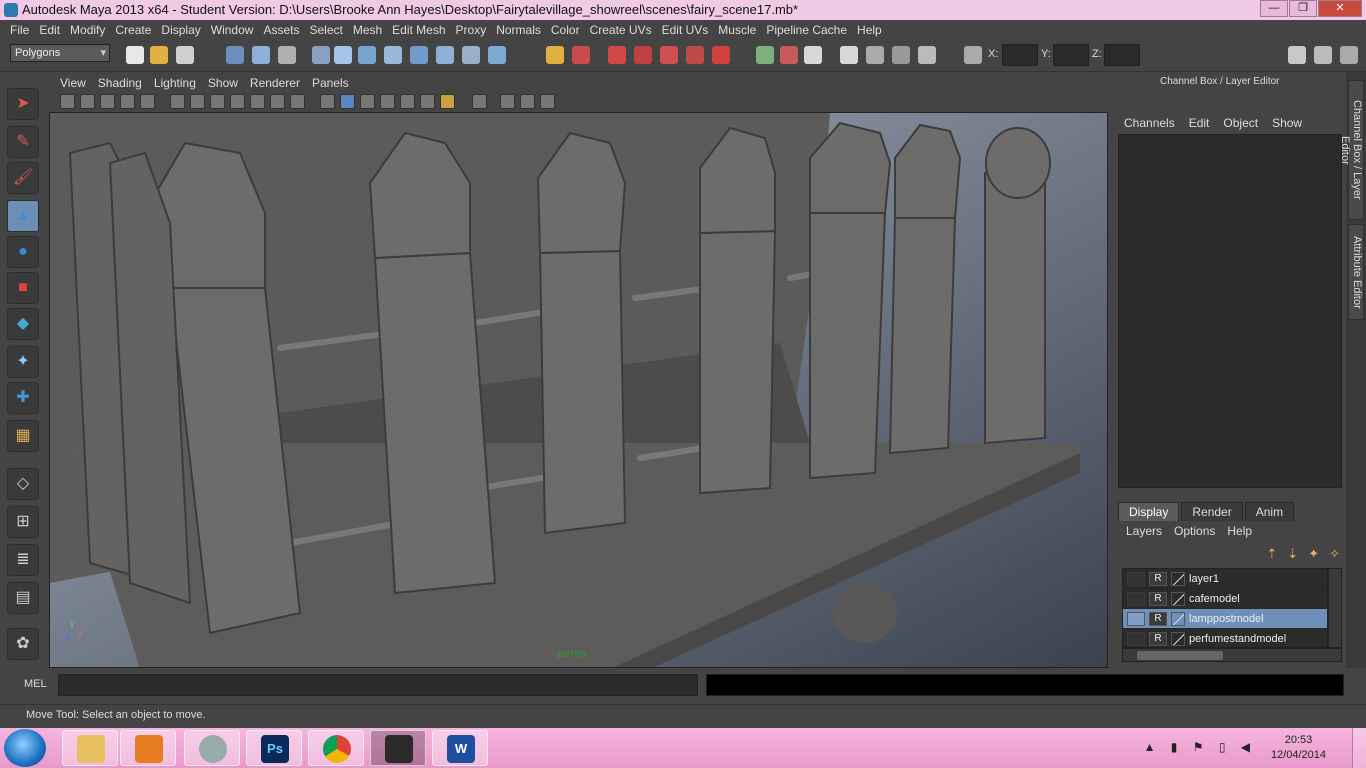  I want to click on render-settings-icon, so click(669, 55).